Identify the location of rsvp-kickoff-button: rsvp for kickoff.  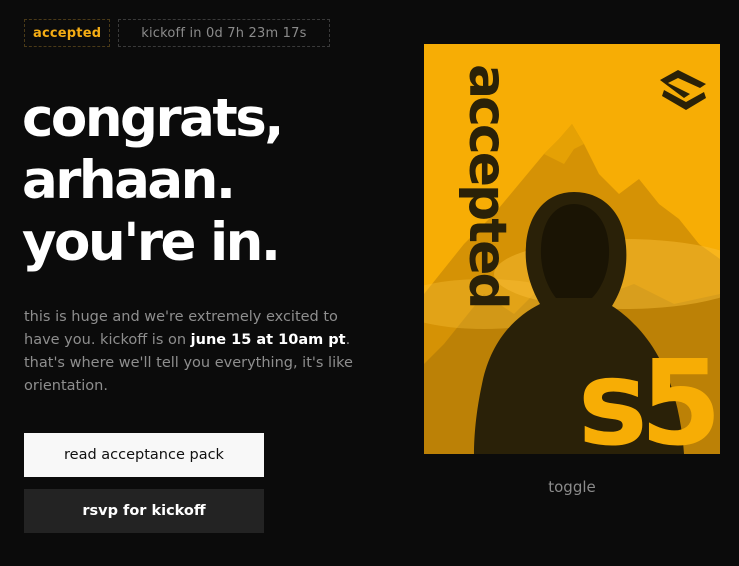
(144, 511).